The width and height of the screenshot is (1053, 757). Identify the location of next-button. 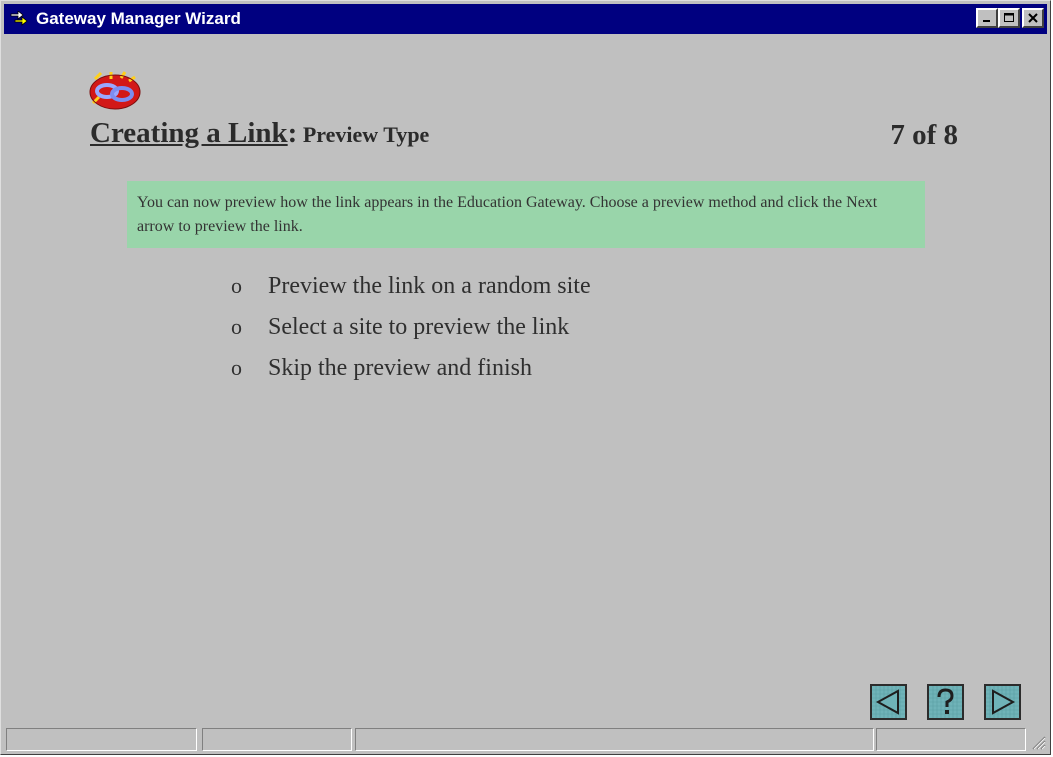
(1002, 702).